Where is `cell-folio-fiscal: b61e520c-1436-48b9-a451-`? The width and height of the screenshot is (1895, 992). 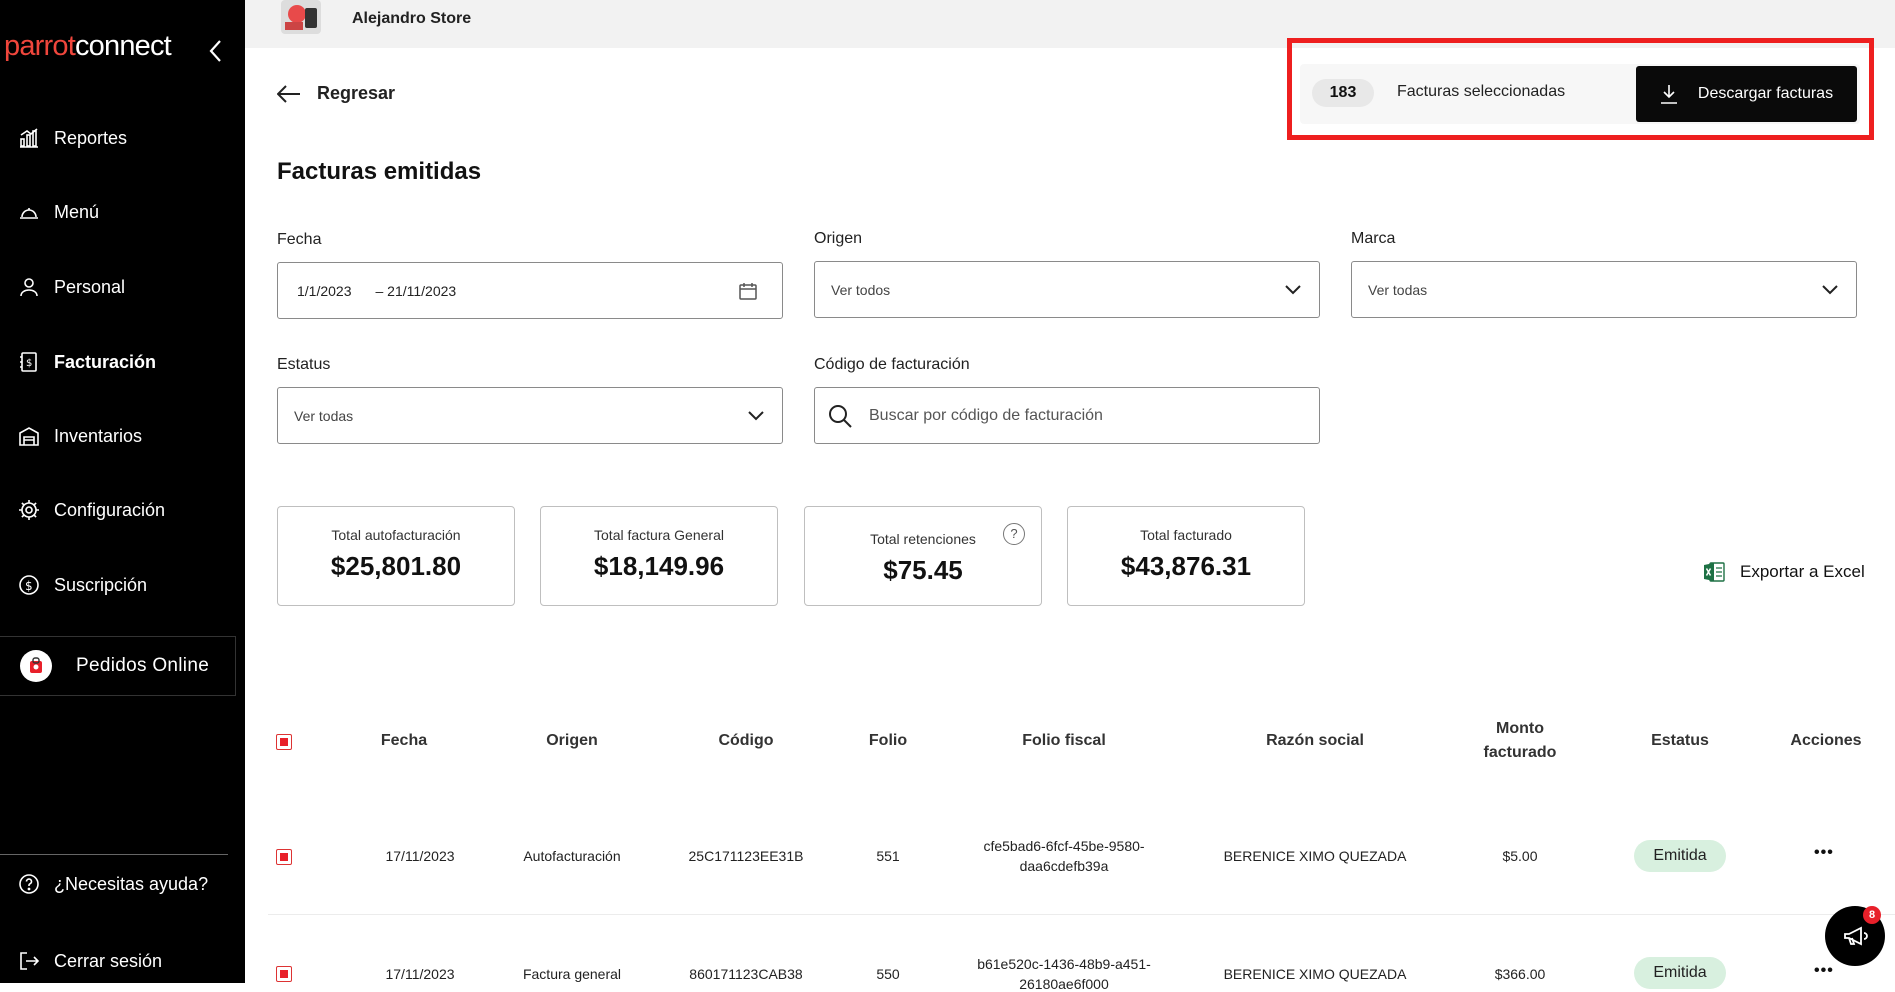
cell-folio-fiscal: b61e520c-1436-48b9-a451- is located at coordinates (1064, 964).